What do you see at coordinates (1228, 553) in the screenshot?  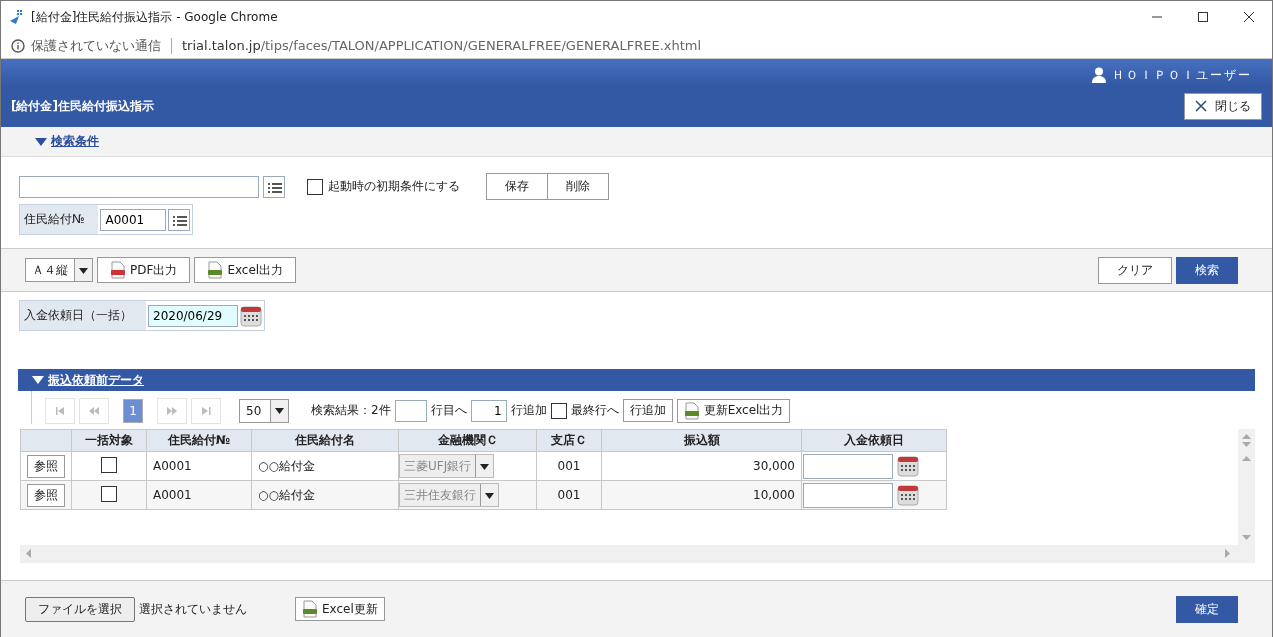 I see `scroll-right-icon` at bounding box center [1228, 553].